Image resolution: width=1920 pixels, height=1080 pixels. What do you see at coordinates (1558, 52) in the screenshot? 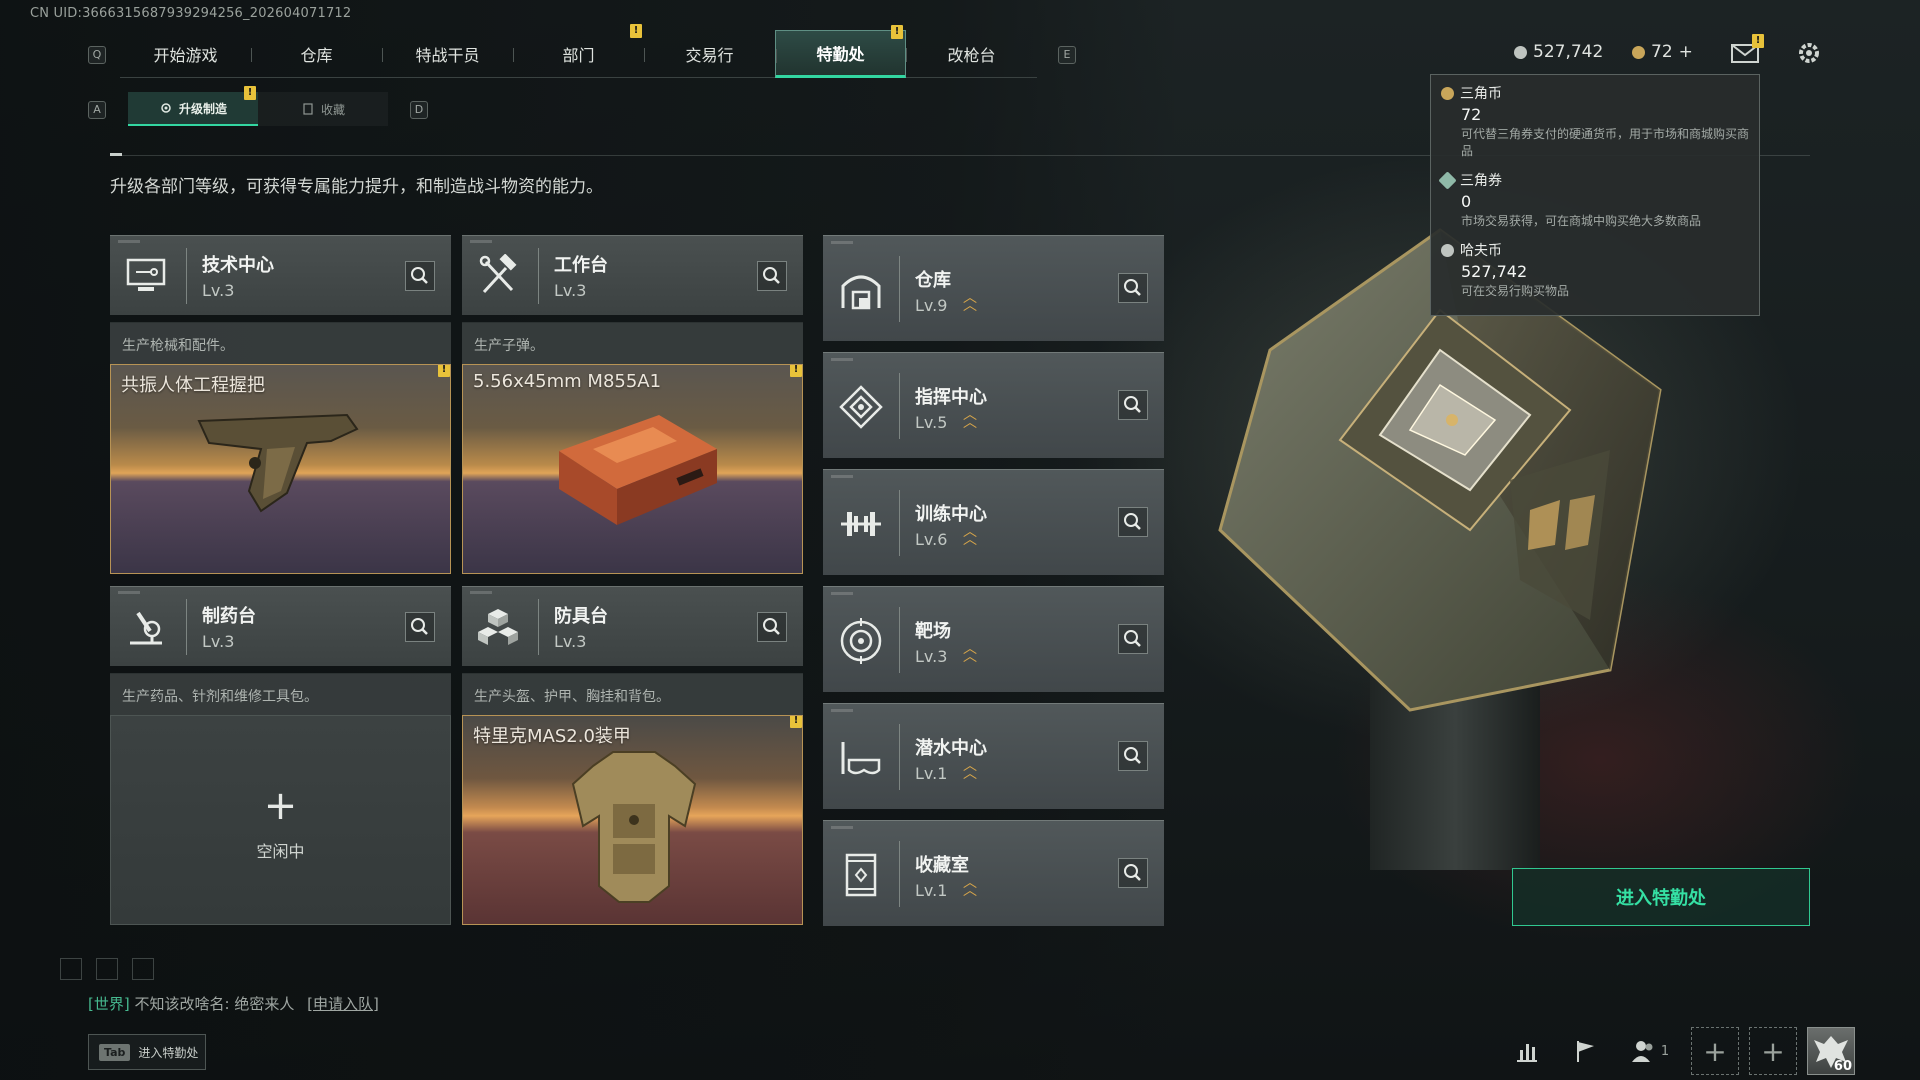
I see `hafu-coin-display: 527,742` at bounding box center [1558, 52].